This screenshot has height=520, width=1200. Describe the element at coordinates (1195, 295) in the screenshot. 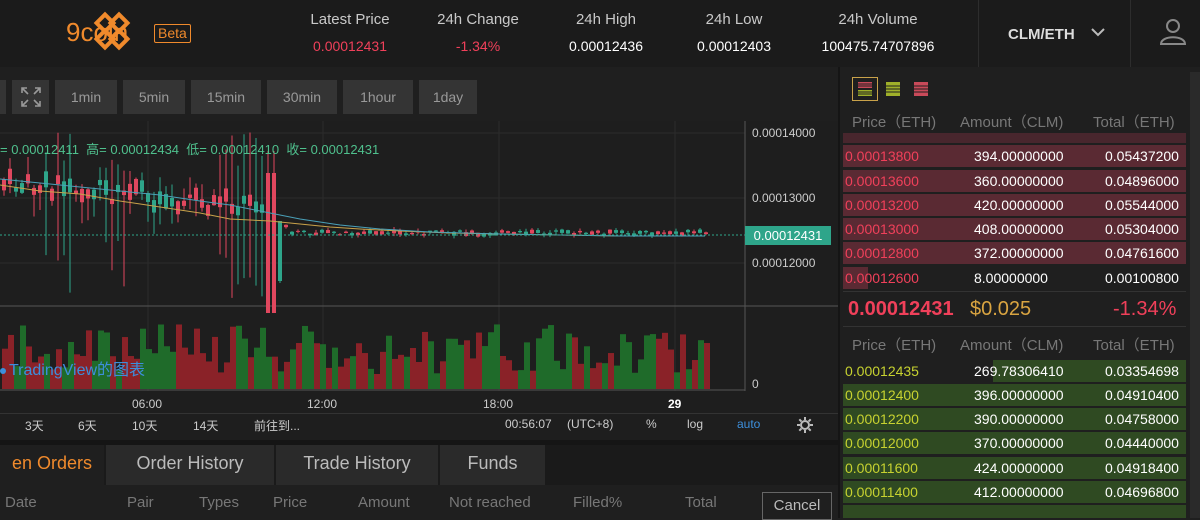

I see `scrollbar` at that location.